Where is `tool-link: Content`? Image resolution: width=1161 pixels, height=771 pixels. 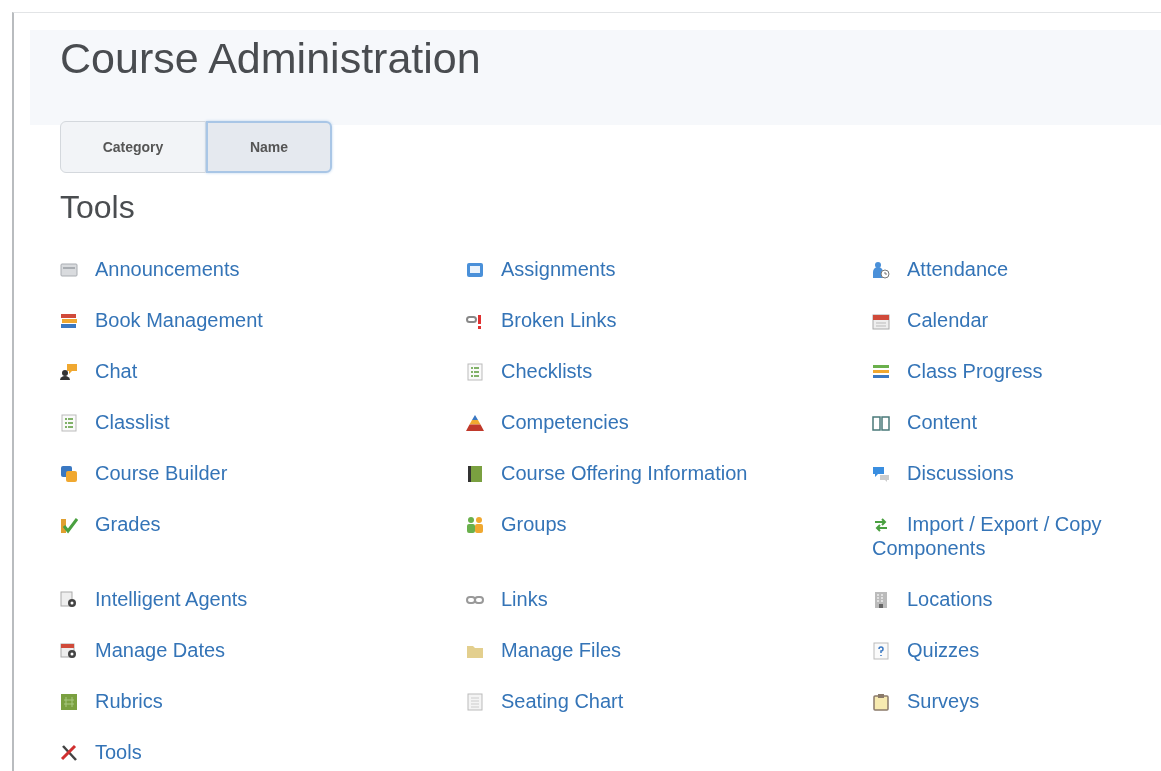
tool-link: Content is located at coordinates (925, 422).